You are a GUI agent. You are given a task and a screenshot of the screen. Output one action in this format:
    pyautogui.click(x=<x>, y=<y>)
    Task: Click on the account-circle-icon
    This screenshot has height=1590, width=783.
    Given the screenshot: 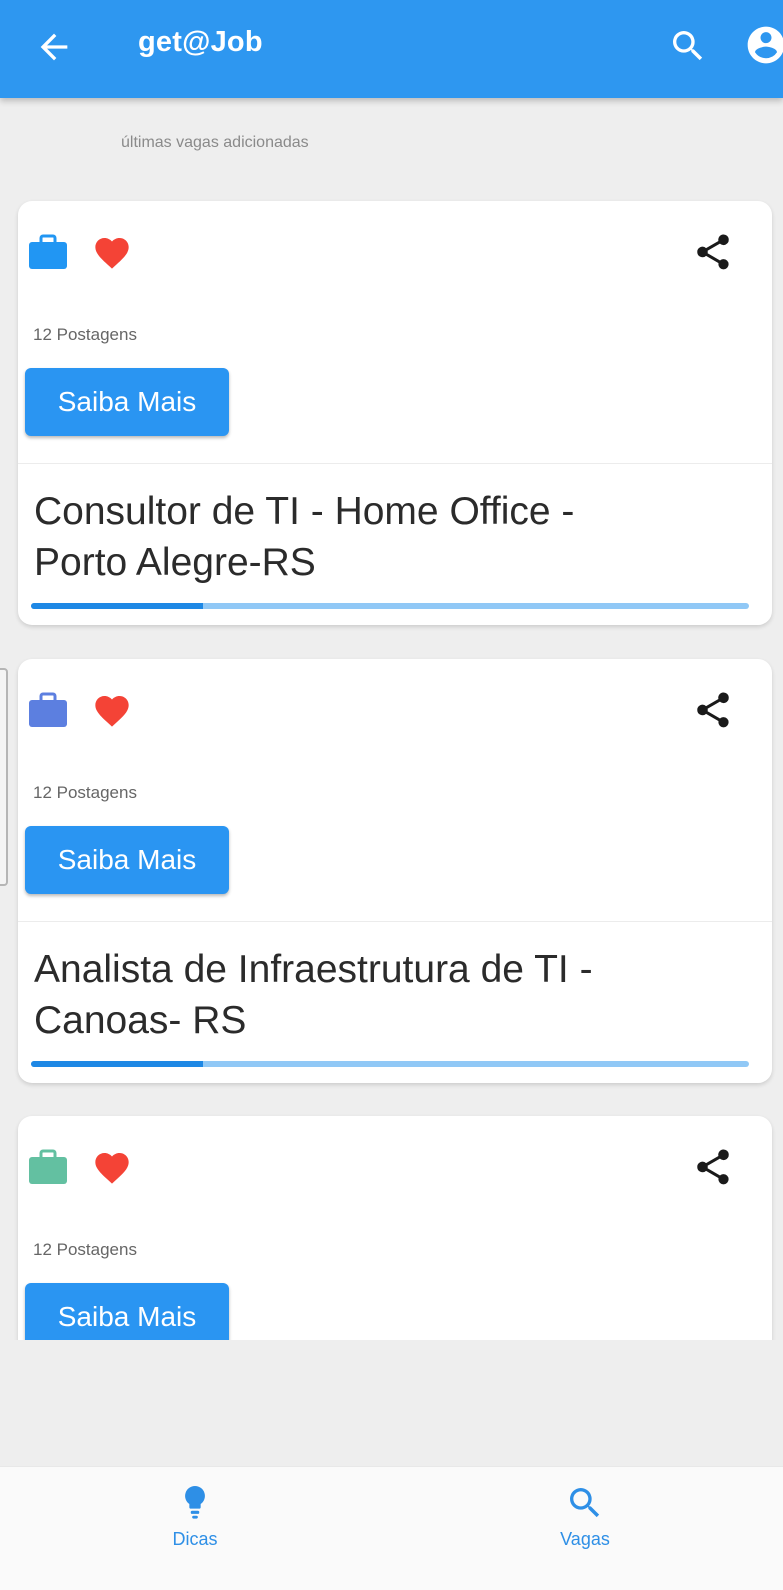 What is the action you would take?
    pyautogui.click(x=763, y=45)
    